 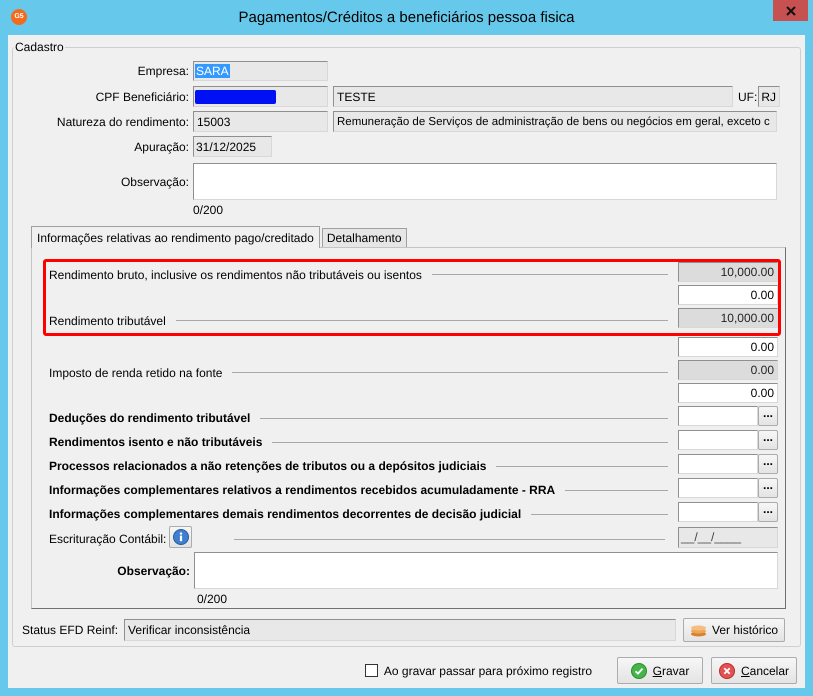 I want to click on row-label: Informações complementares demais rendimentos decorrentes de decisão judicial, so click(x=285, y=513).